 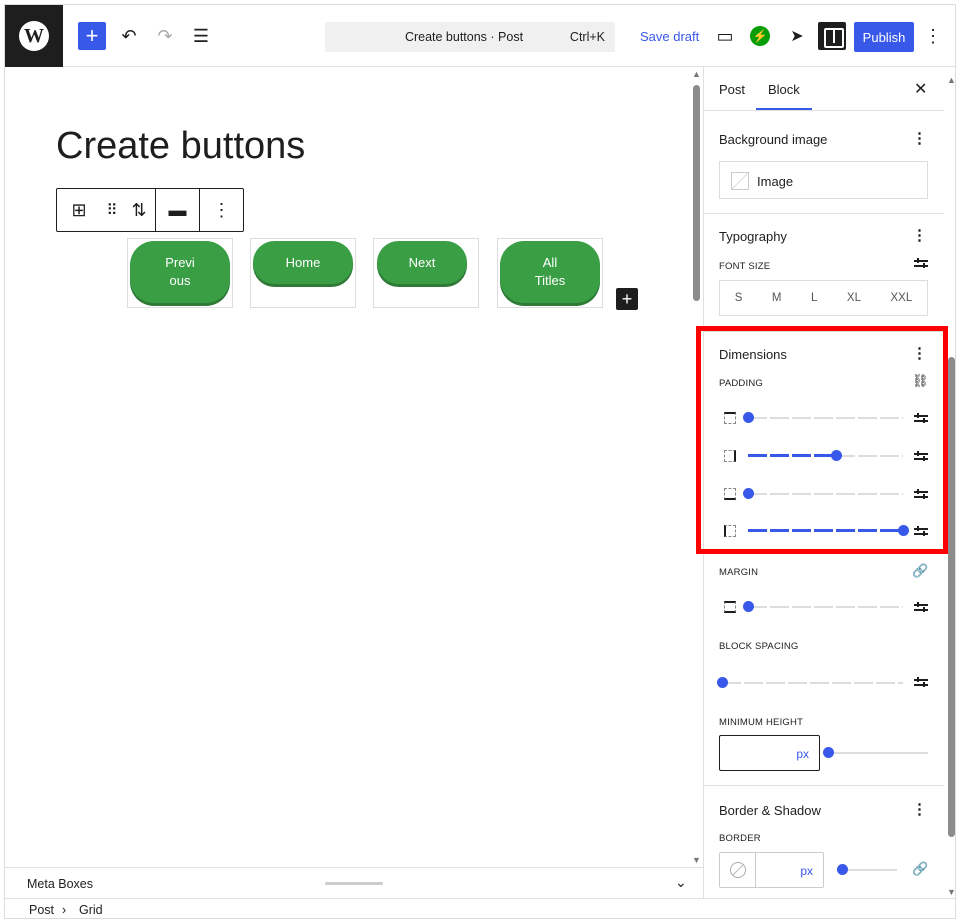 I want to click on settings-sidebar-icon, so click(x=832, y=36).